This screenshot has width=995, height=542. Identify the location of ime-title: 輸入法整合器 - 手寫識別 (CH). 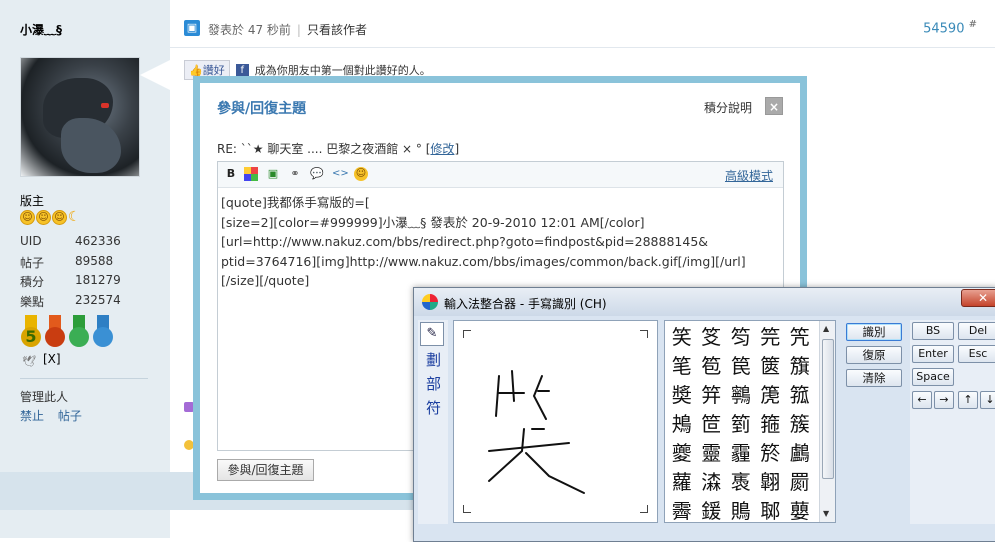
(525, 304).